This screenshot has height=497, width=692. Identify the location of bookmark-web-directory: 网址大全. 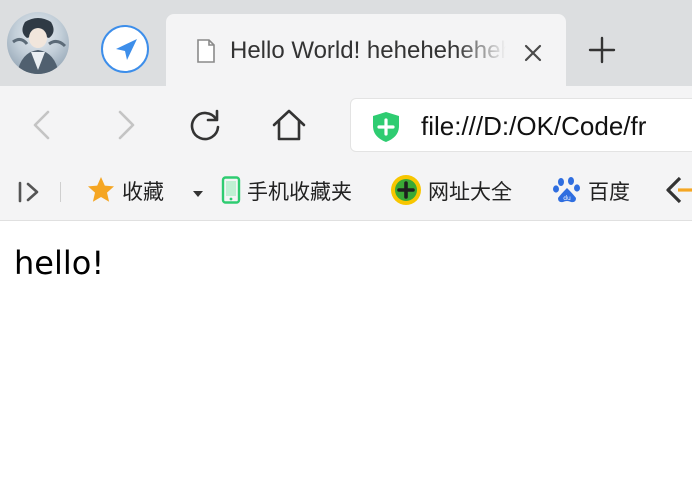
(451, 192).